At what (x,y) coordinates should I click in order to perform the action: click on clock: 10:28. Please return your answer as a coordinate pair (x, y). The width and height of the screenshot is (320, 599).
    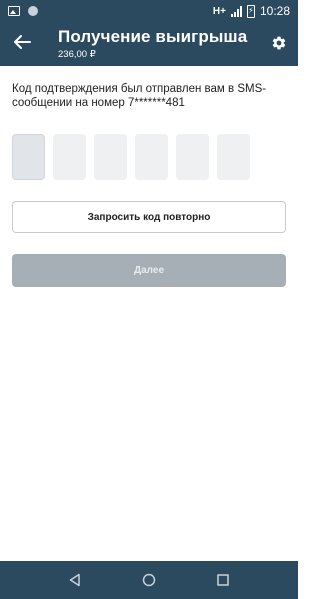
    Looking at the image, I should click on (274, 11).